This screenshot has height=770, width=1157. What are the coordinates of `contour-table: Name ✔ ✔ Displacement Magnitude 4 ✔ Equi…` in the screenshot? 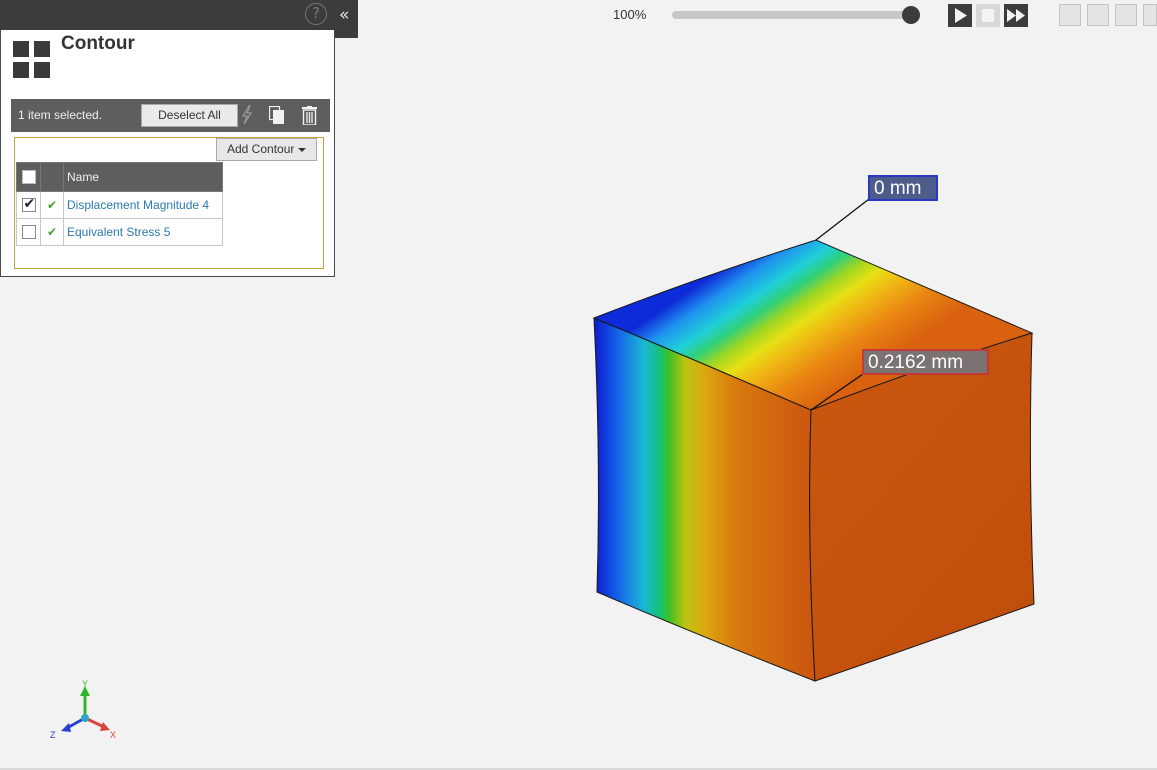 It's located at (119, 204).